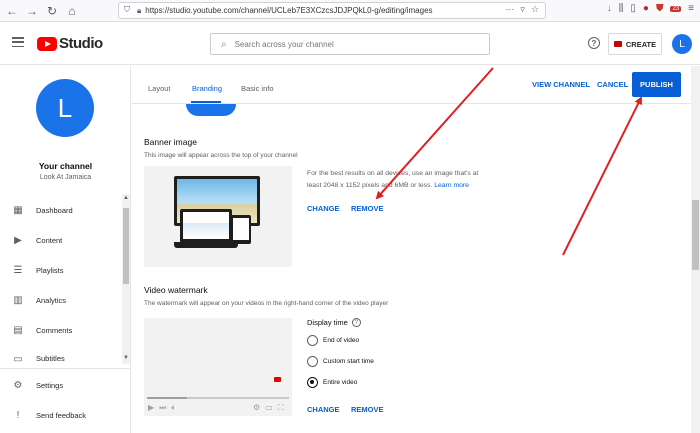 The width and height of the screenshot is (700, 433). I want to click on scroll-down-arrow-icon: ▼, so click(126, 358).